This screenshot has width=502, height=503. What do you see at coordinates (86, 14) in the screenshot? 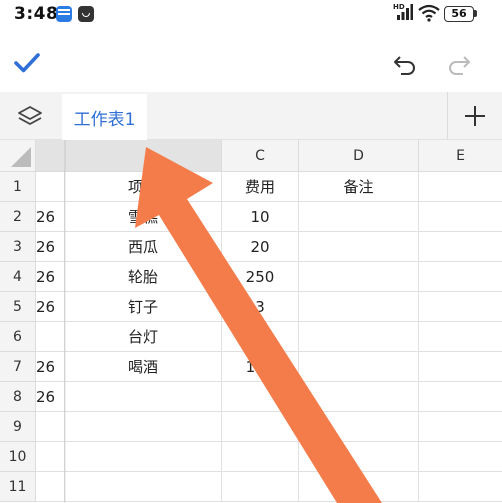
I see `shopping-notification-icon` at bounding box center [86, 14].